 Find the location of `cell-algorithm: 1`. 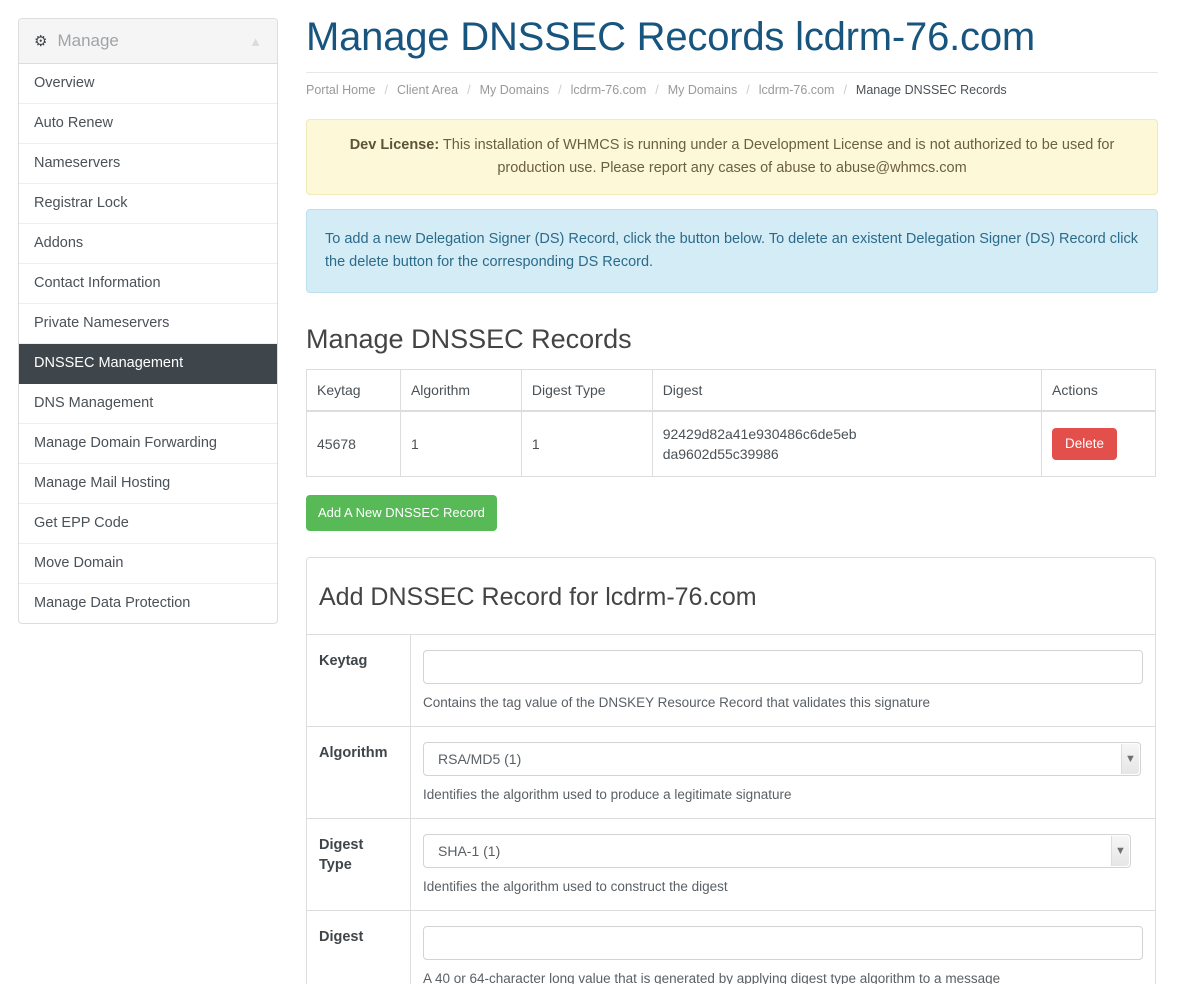

cell-algorithm: 1 is located at coordinates (461, 444).